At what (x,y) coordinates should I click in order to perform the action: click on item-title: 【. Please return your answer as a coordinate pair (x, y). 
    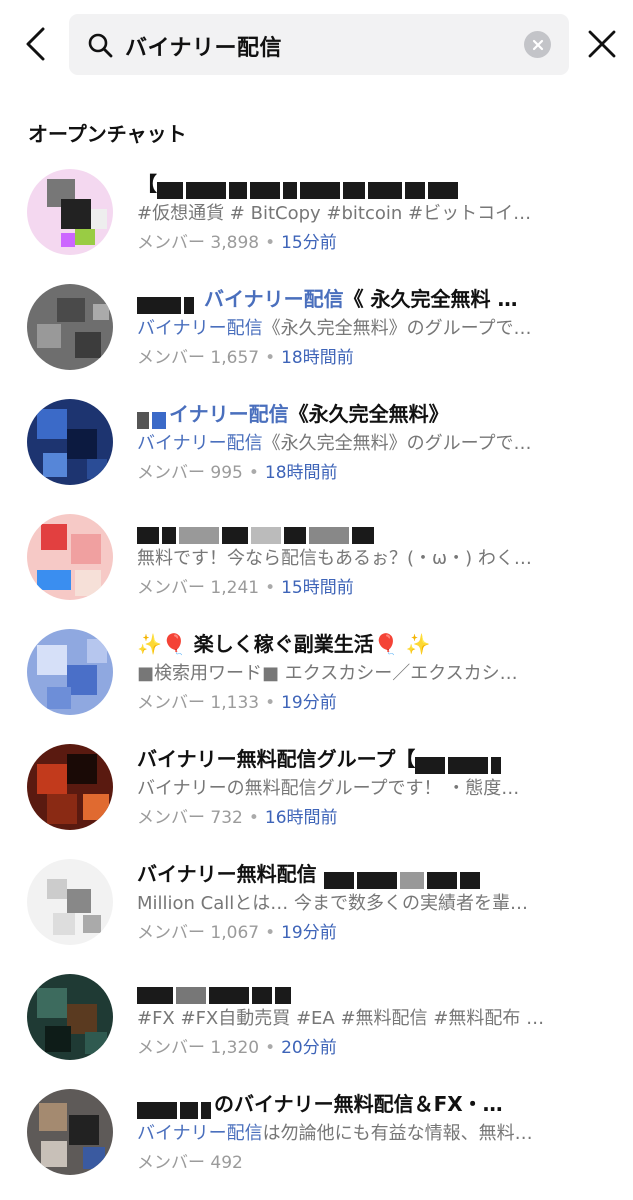
    Looking at the image, I should click on (357, 184).